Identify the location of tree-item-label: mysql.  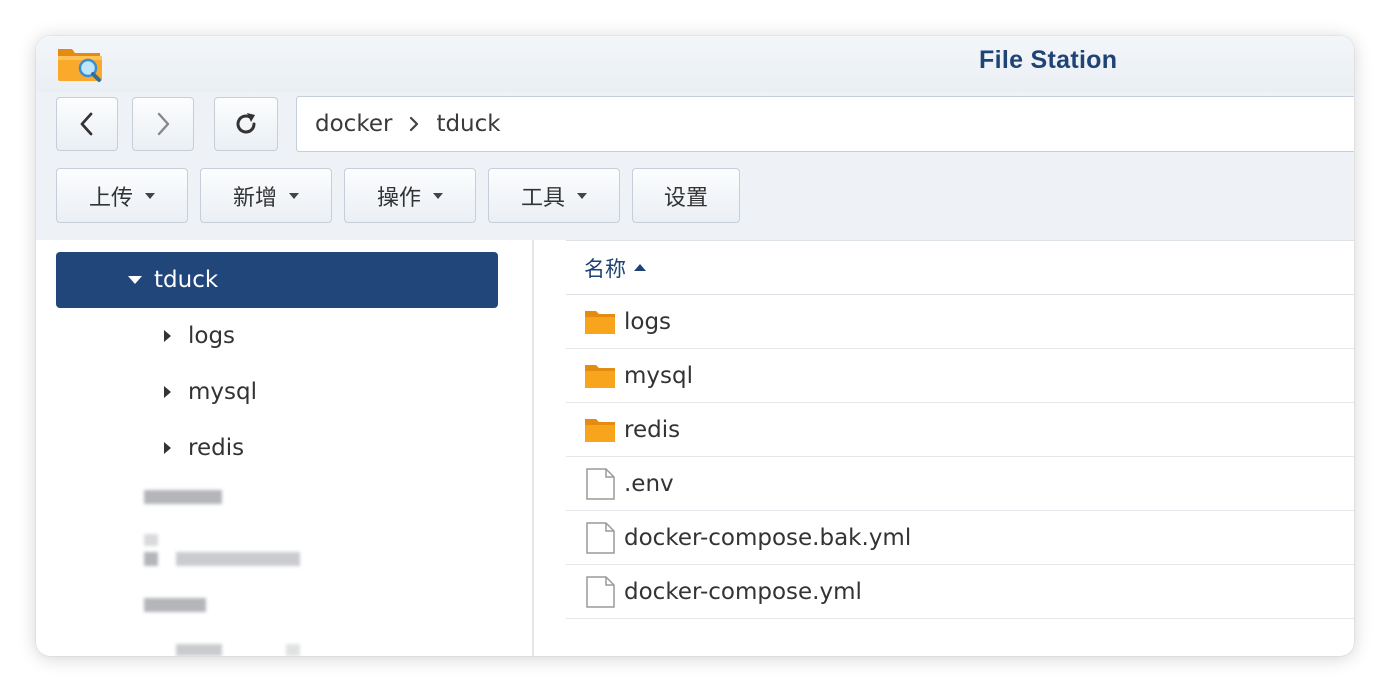
(222, 392).